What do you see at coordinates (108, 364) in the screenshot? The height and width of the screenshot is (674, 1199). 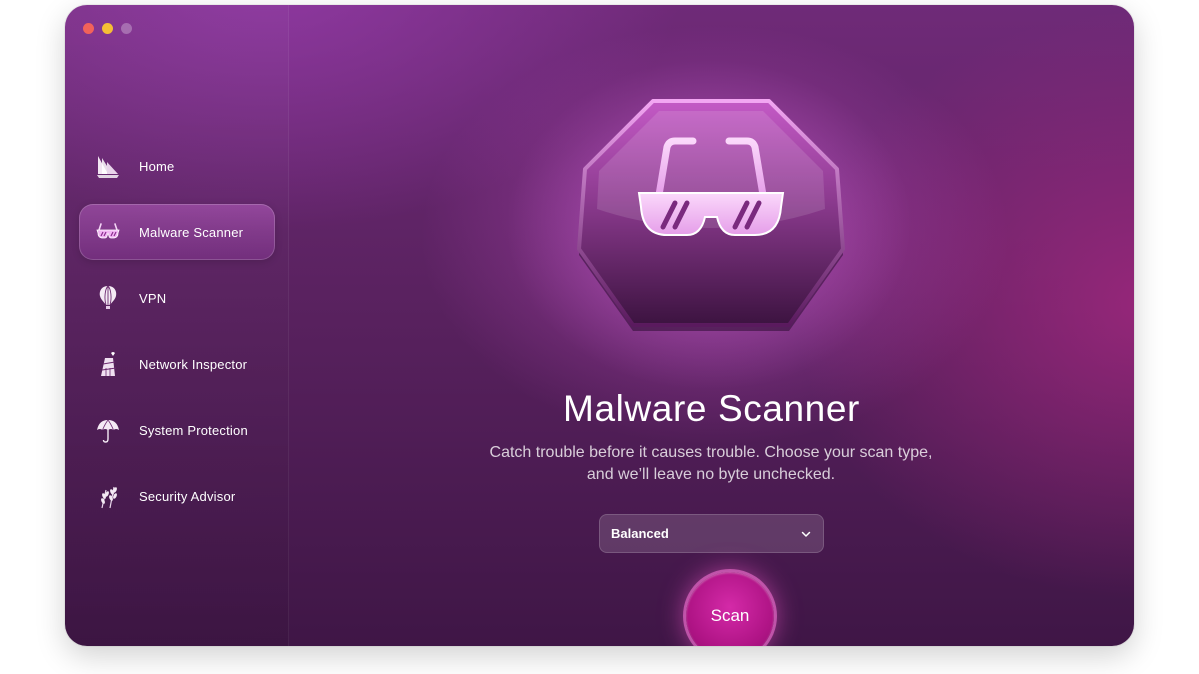 I see `lighthouse-icon` at bounding box center [108, 364].